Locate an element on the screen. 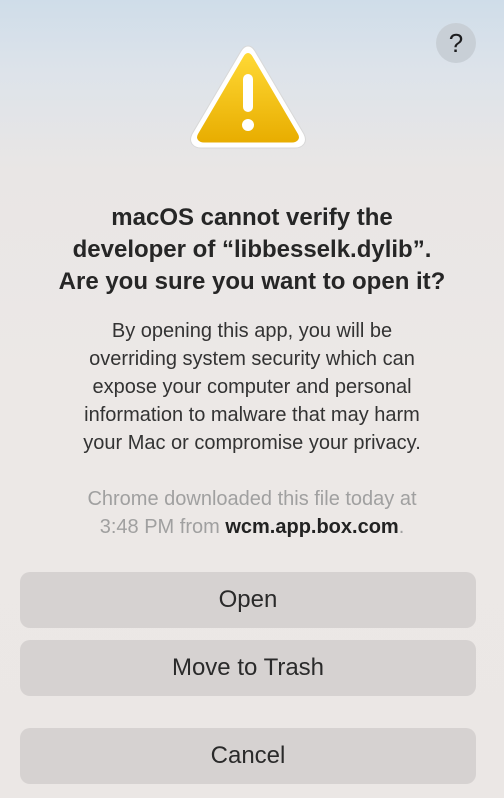  dialog-message-line: overriding system security which can is located at coordinates (252, 359).